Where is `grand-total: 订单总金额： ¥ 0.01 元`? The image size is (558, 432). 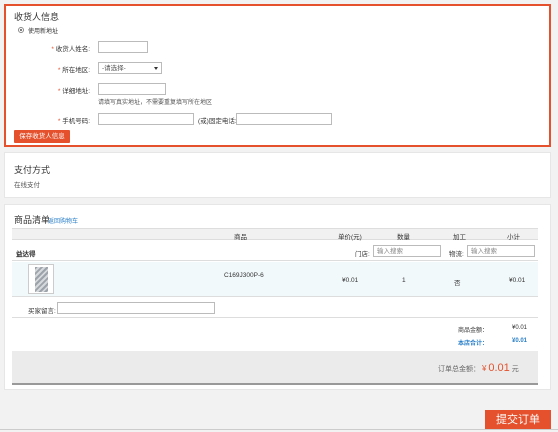 grand-total: 订单总金额： ¥ 0.01 元 is located at coordinates (478, 368).